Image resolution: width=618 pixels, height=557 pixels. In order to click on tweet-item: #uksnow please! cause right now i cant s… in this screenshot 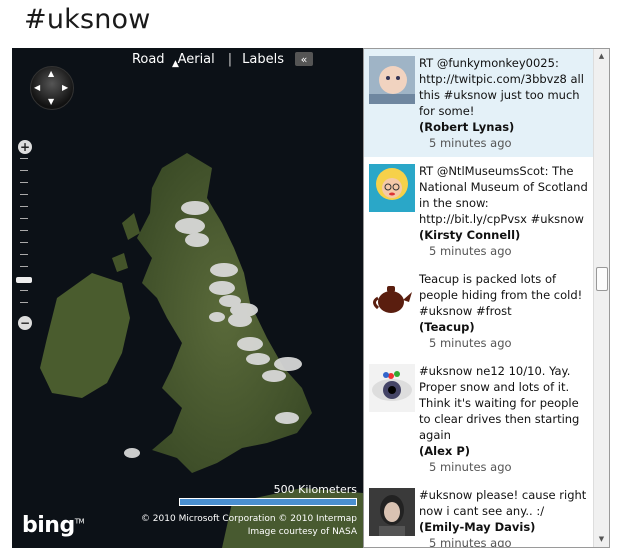, I will do `click(480, 514)`.